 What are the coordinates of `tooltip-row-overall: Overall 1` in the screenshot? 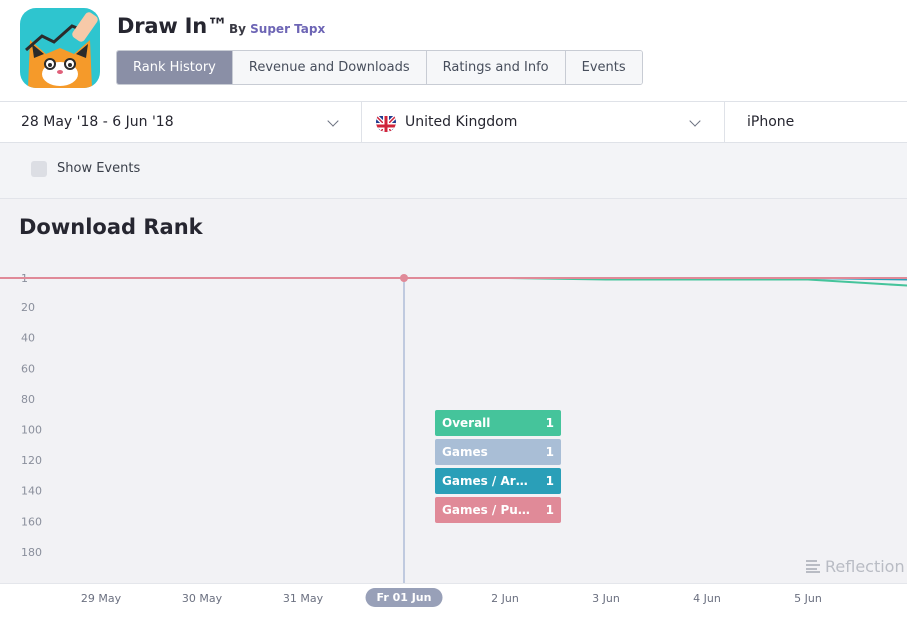 It's located at (498, 423).